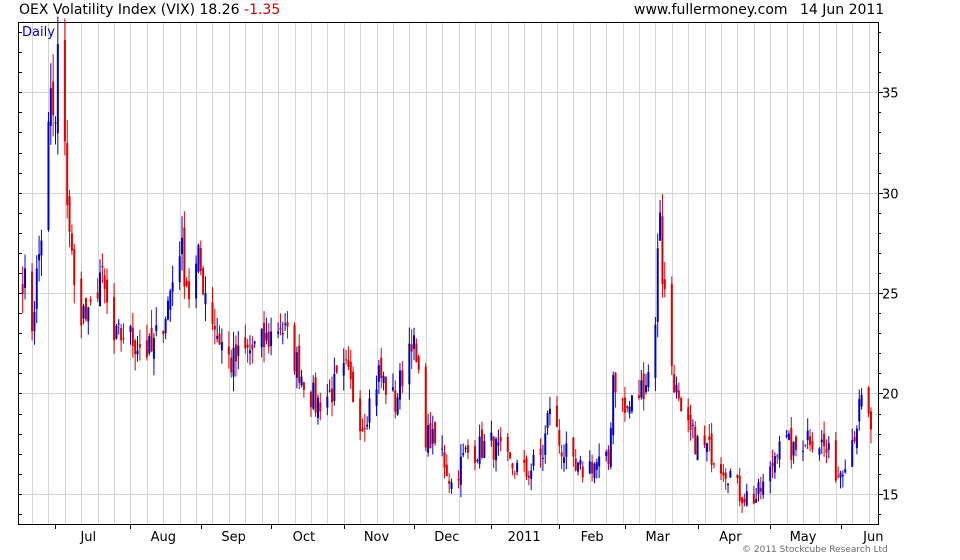  What do you see at coordinates (890, 195) in the screenshot?
I see `y-tick-label: 30` at bounding box center [890, 195].